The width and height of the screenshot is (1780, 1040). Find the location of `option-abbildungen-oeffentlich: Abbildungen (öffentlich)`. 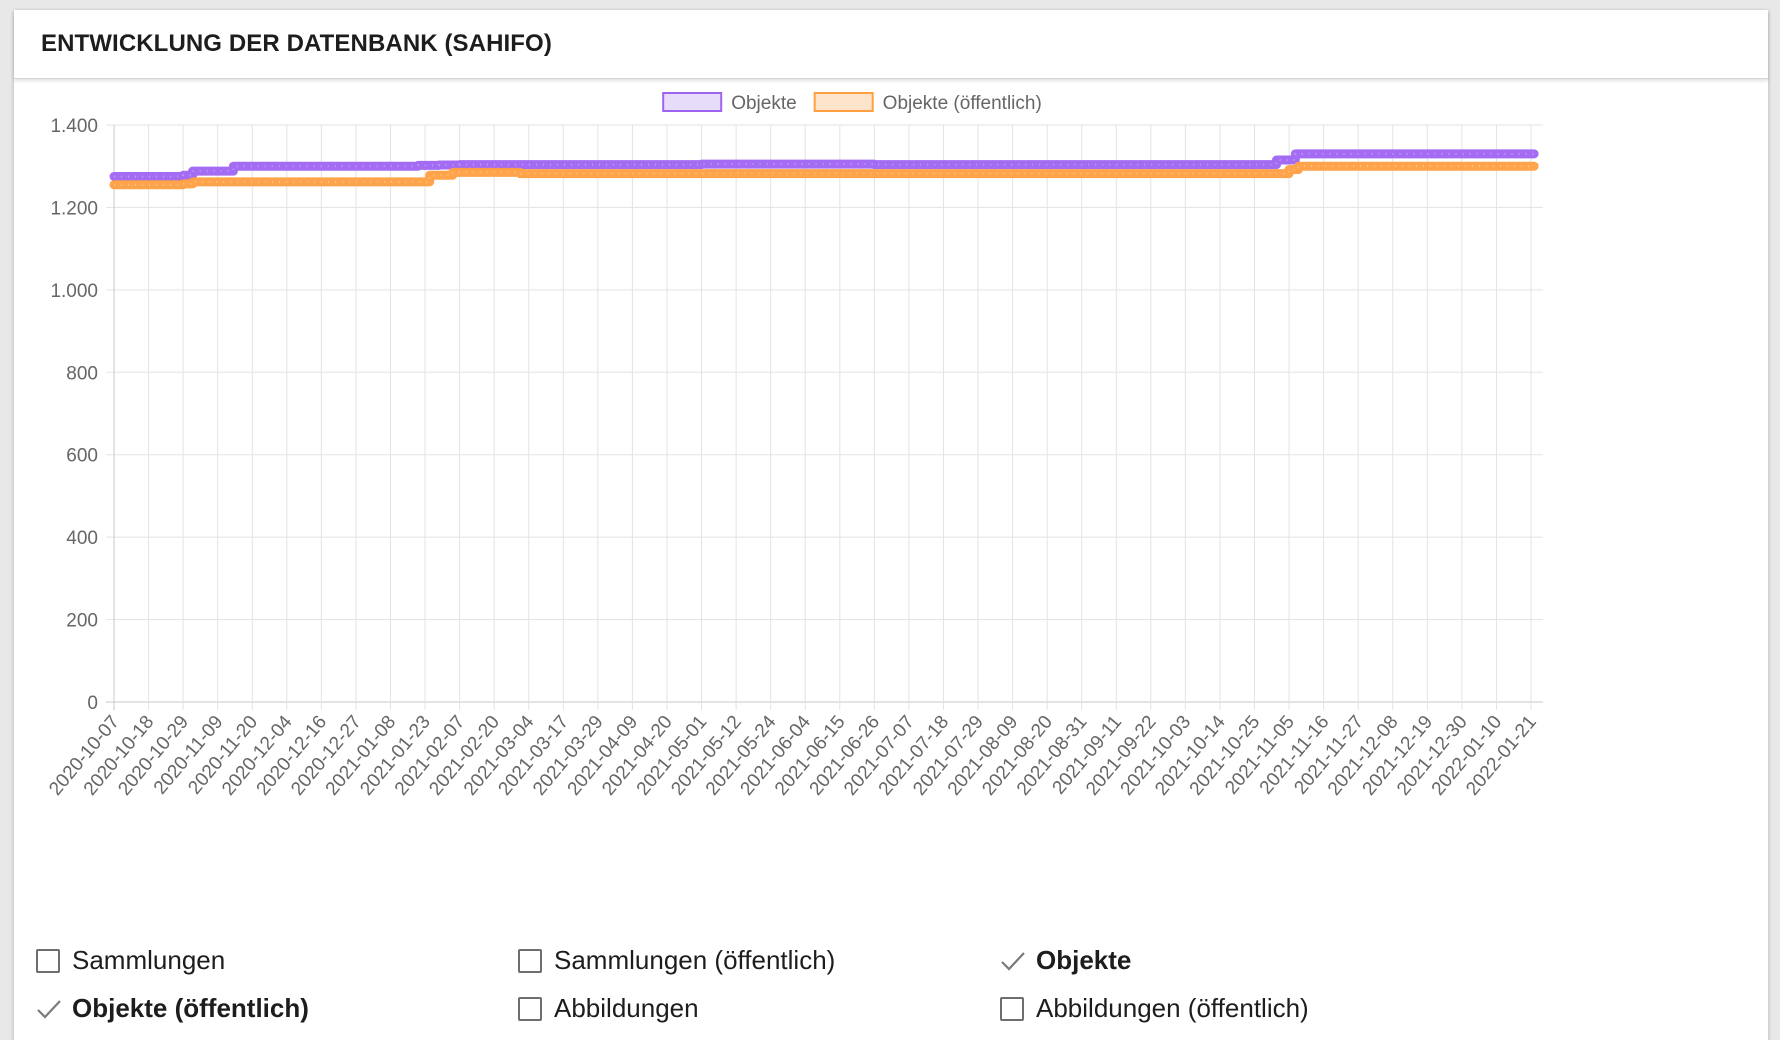

option-abbildungen-oeffentlich: Abbildungen (öffentlich) is located at coordinates (1154, 1008).